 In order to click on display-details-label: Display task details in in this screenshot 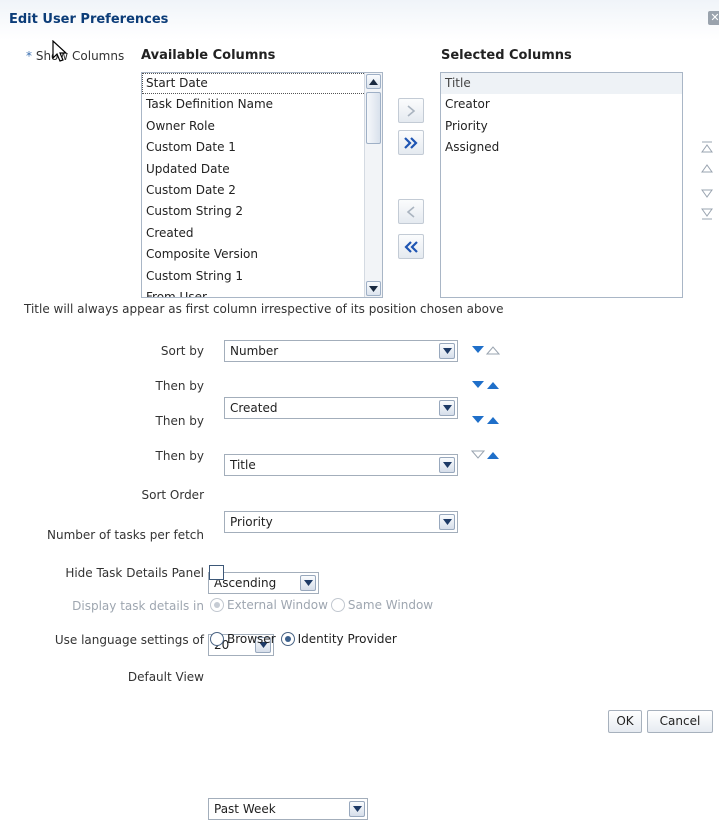, I will do `click(138, 606)`.